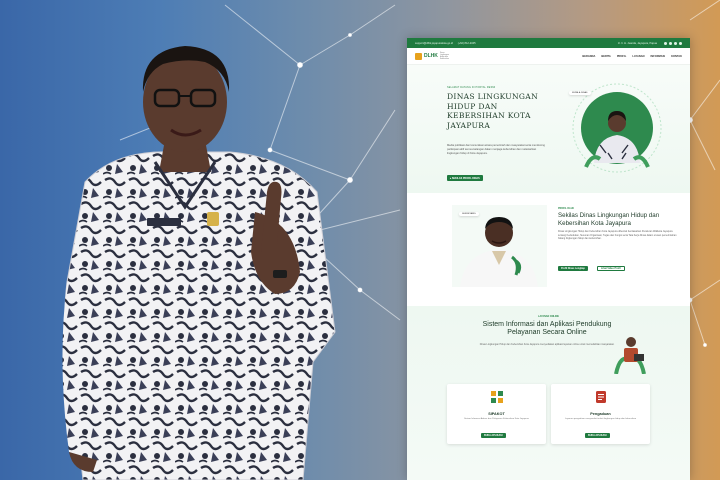 The image size is (720, 480). I want to click on about-eyebrow: PROFIL DLHK, so click(566, 208).